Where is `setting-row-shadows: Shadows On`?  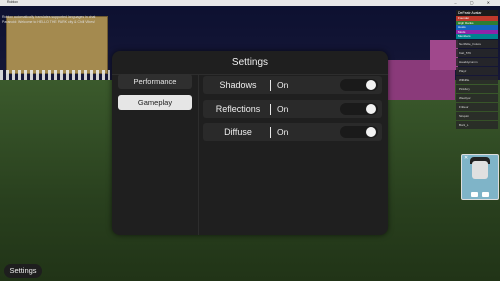 setting-row-shadows: Shadows On is located at coordinates (292, 85).